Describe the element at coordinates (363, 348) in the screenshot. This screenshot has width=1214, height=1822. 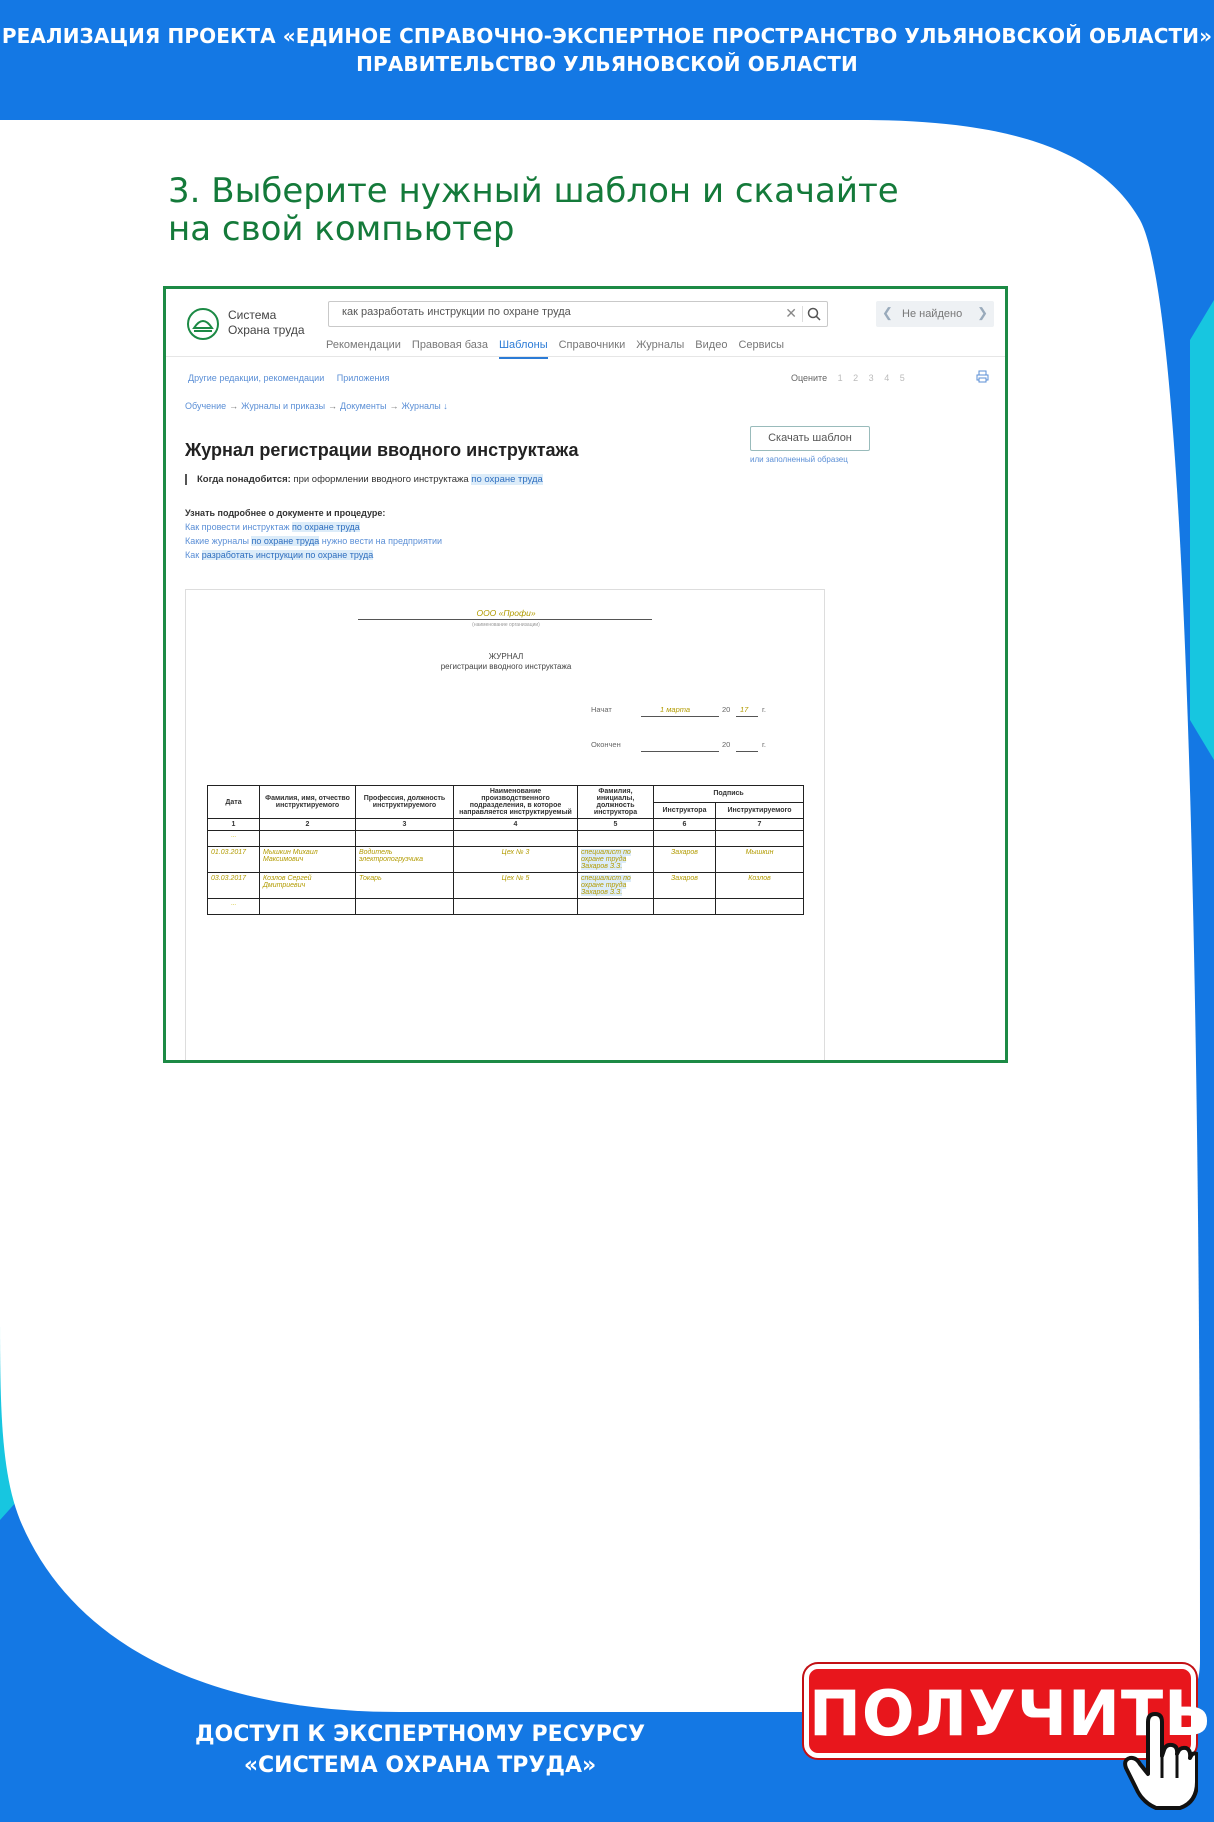
I see `nav-tab: Рекомендации` at that location.